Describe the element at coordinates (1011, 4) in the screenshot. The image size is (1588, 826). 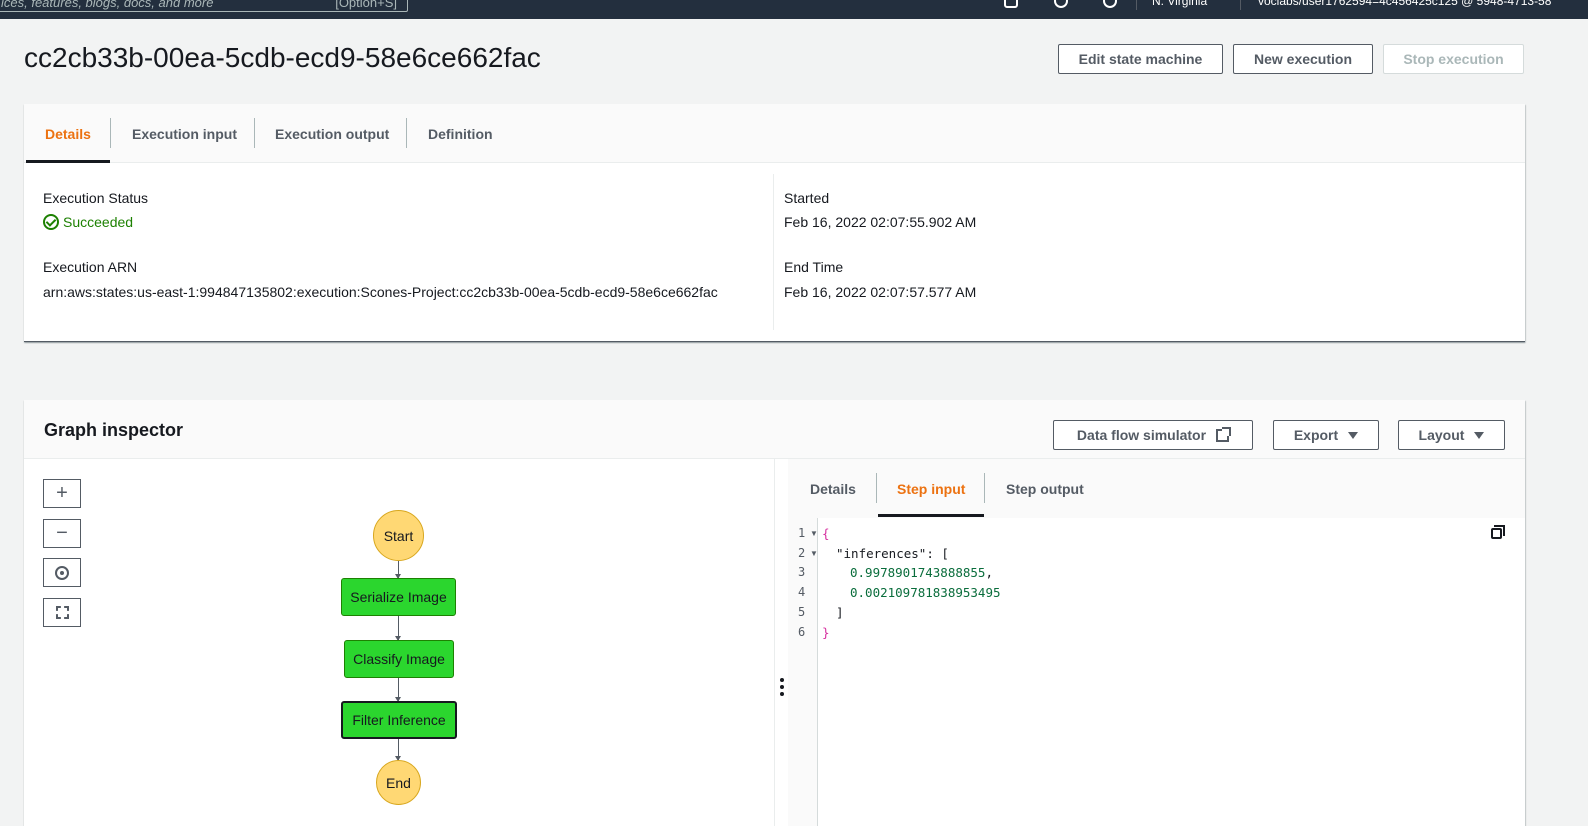
I see `cloudshell-icon` at that location.